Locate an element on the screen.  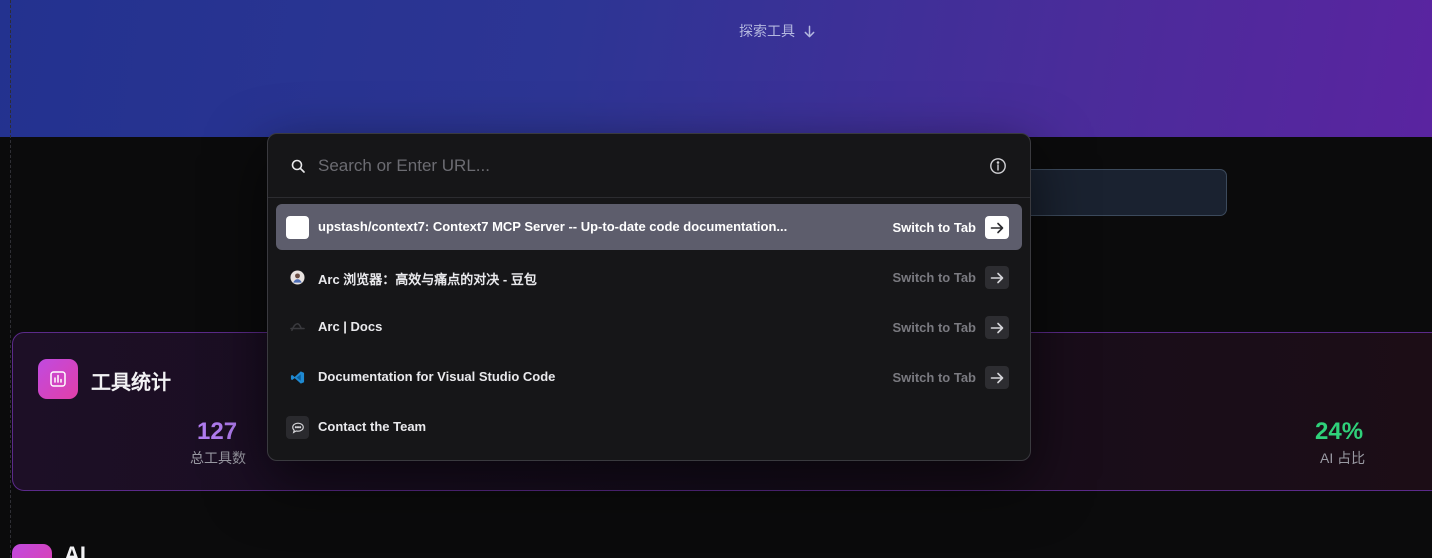
bar-chart-icon is located at coordinates (58, 379).